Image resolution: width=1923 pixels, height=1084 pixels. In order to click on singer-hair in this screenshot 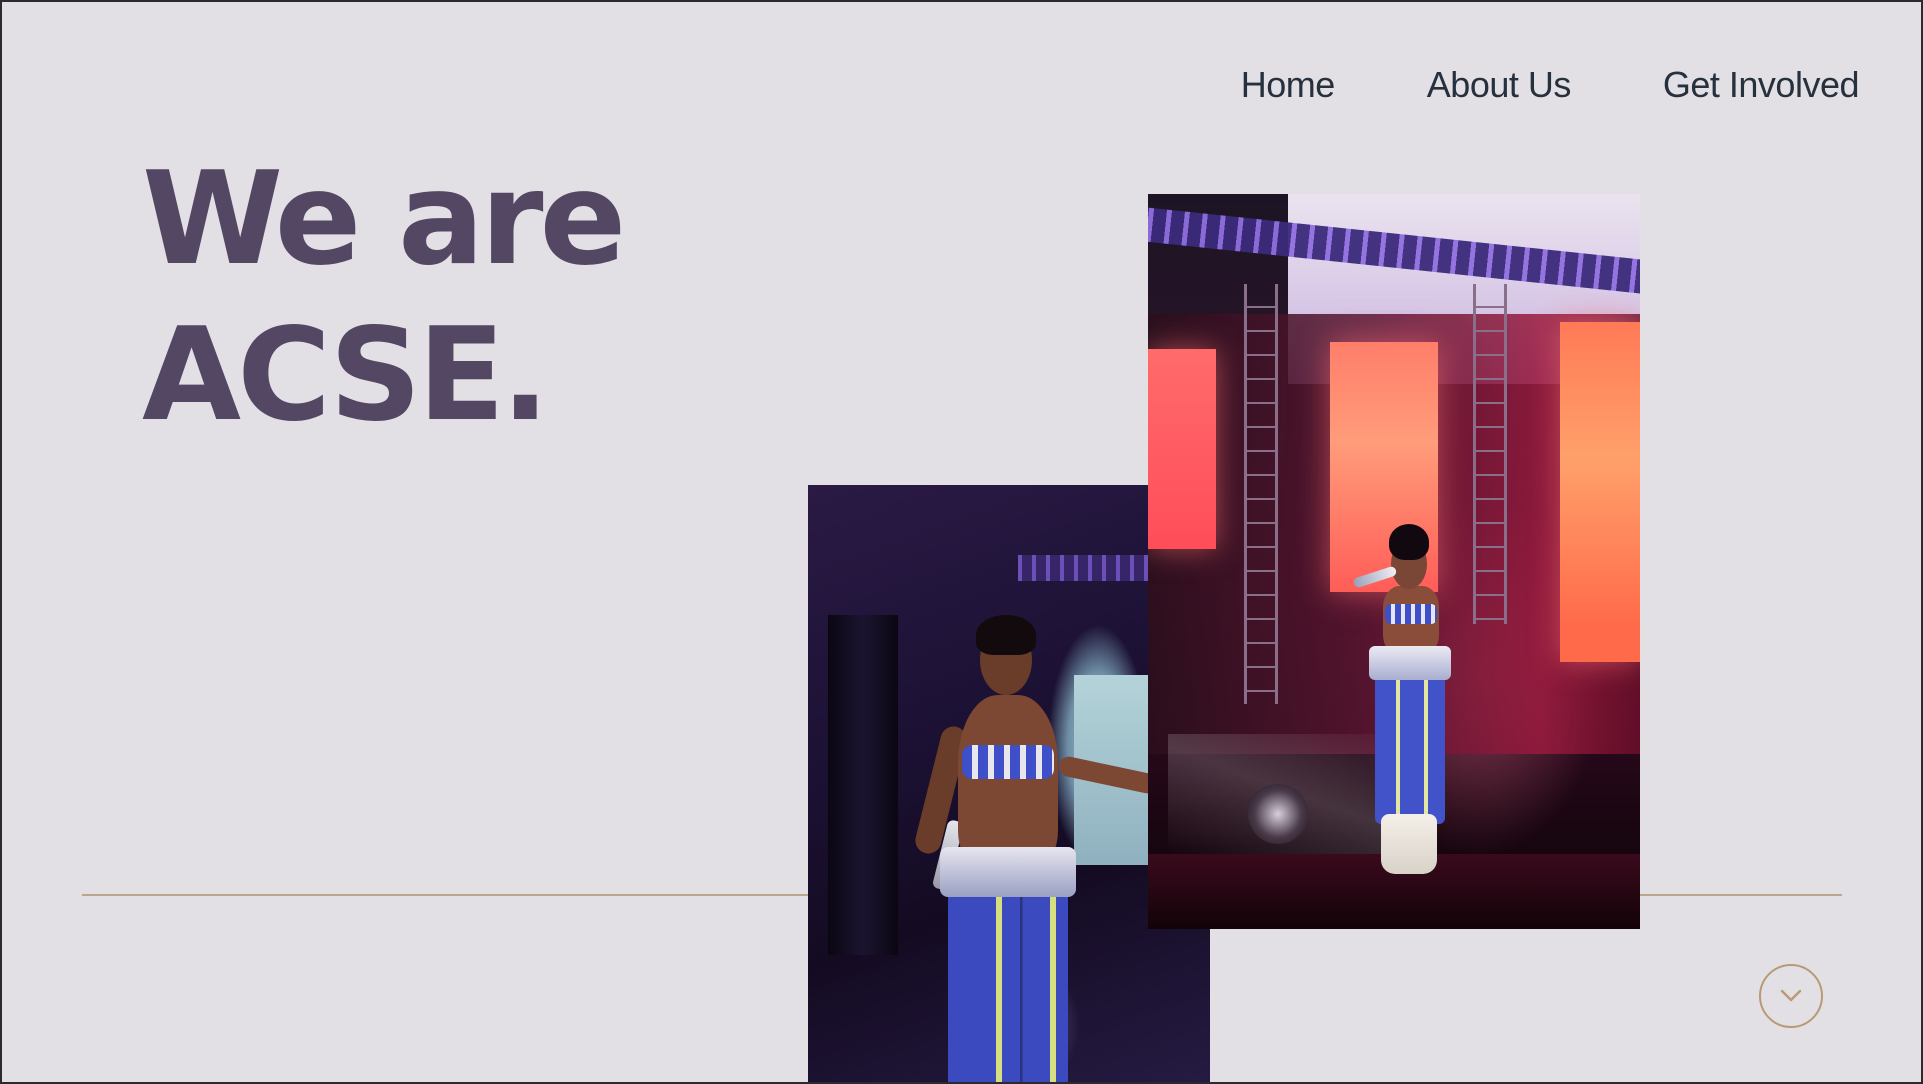, I will do `click(1409, 542)`.